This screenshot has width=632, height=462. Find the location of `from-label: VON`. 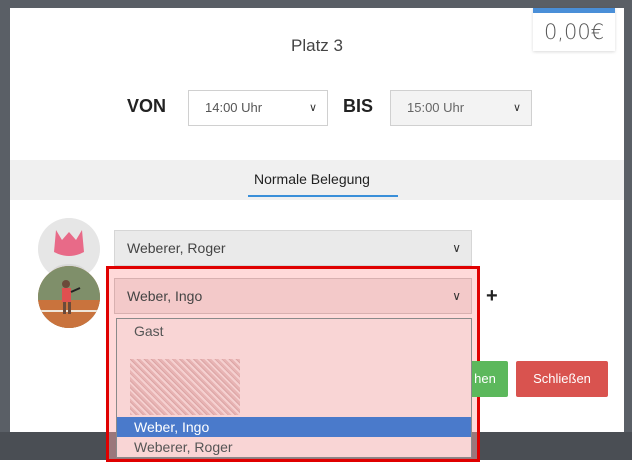

from-label: VON is located at coordinates (147, 106).